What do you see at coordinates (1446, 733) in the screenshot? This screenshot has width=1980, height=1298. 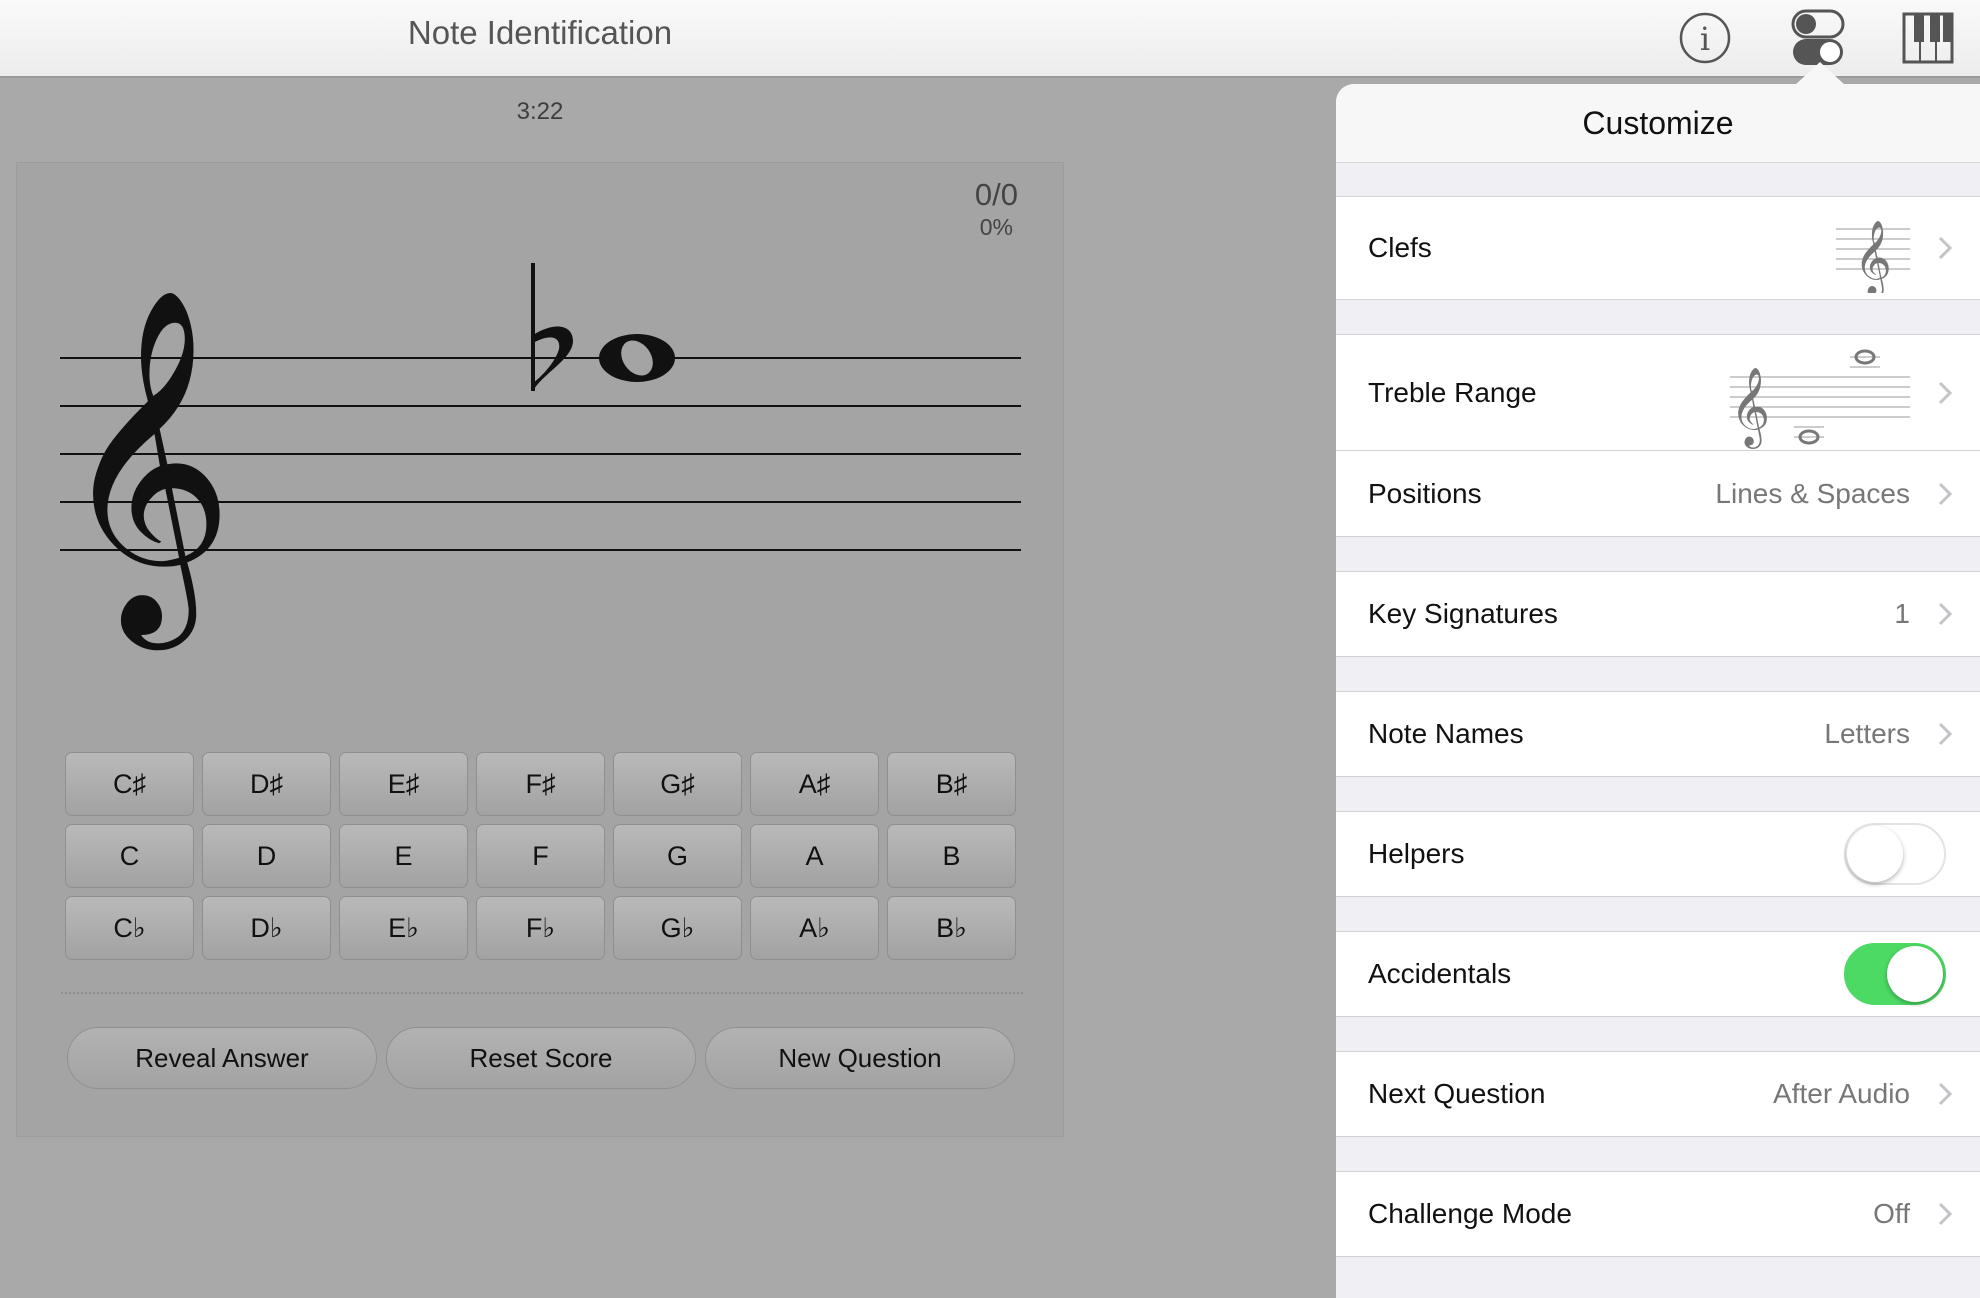 I see `row-label: Note Names` at bounding box center [1446, 733].